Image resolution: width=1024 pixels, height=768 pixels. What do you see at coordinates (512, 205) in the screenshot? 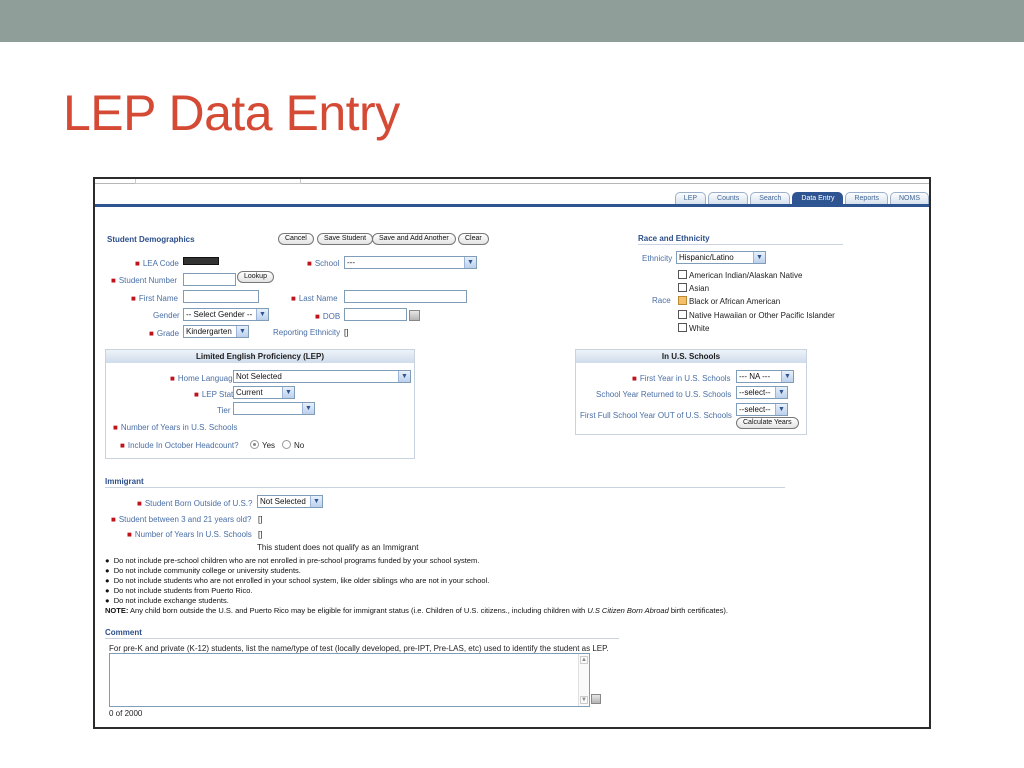
I see `header-divider` at bounding box center [512, 205].